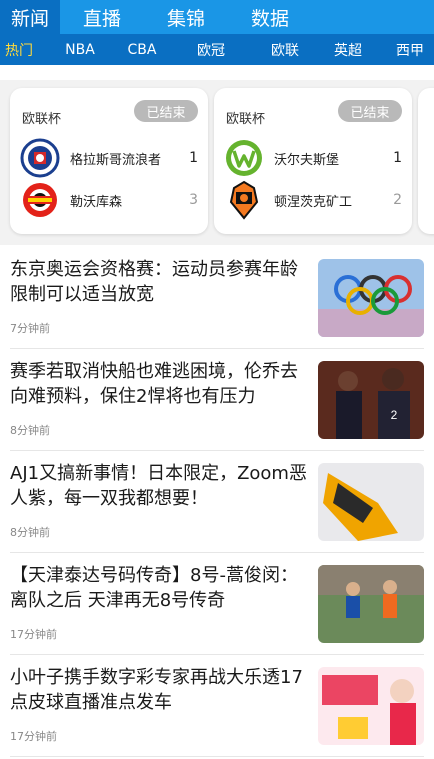 This screenshot has height=759, width=434. What do you see at coordinates (348, 50) in the screenshot?
I see `subnav-item-epl: 英超` at bounding box center [348, 50].